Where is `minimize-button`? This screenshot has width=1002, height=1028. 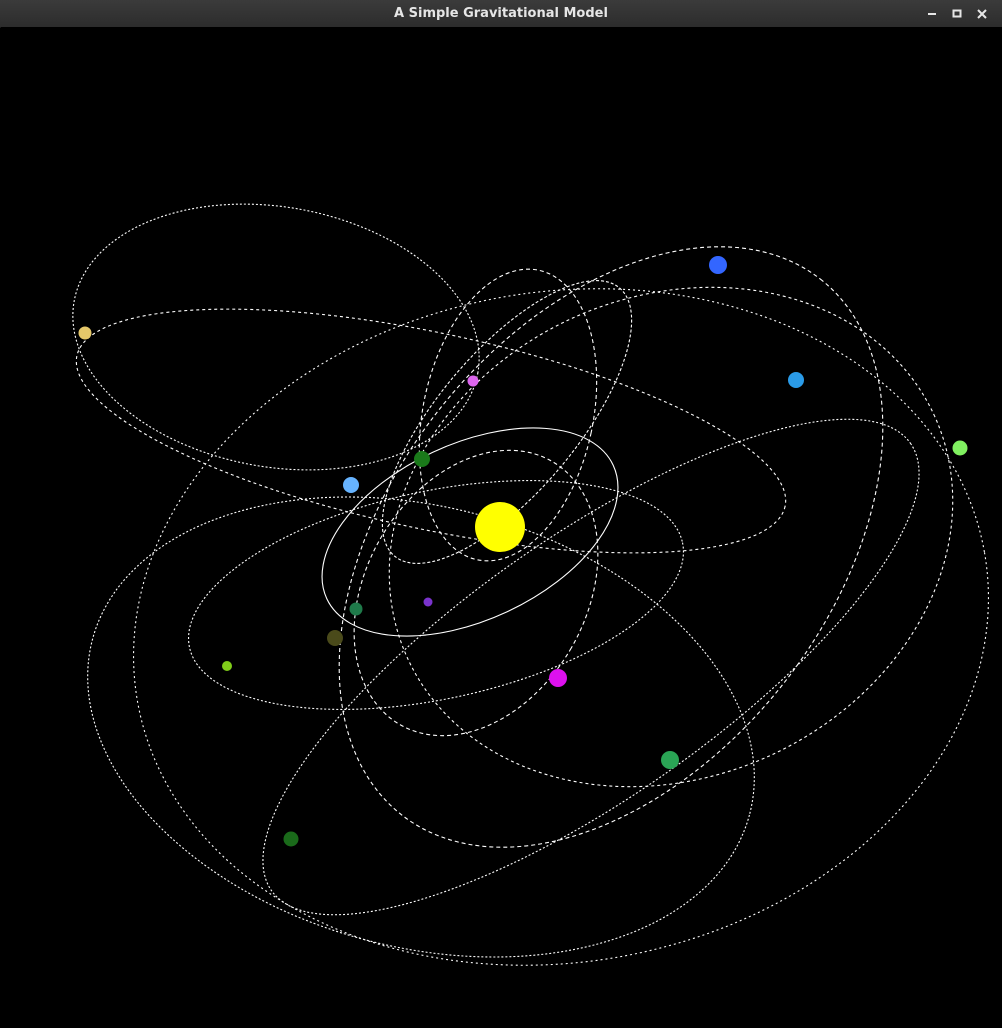
minimize-button is located at coordinates (932, 13).